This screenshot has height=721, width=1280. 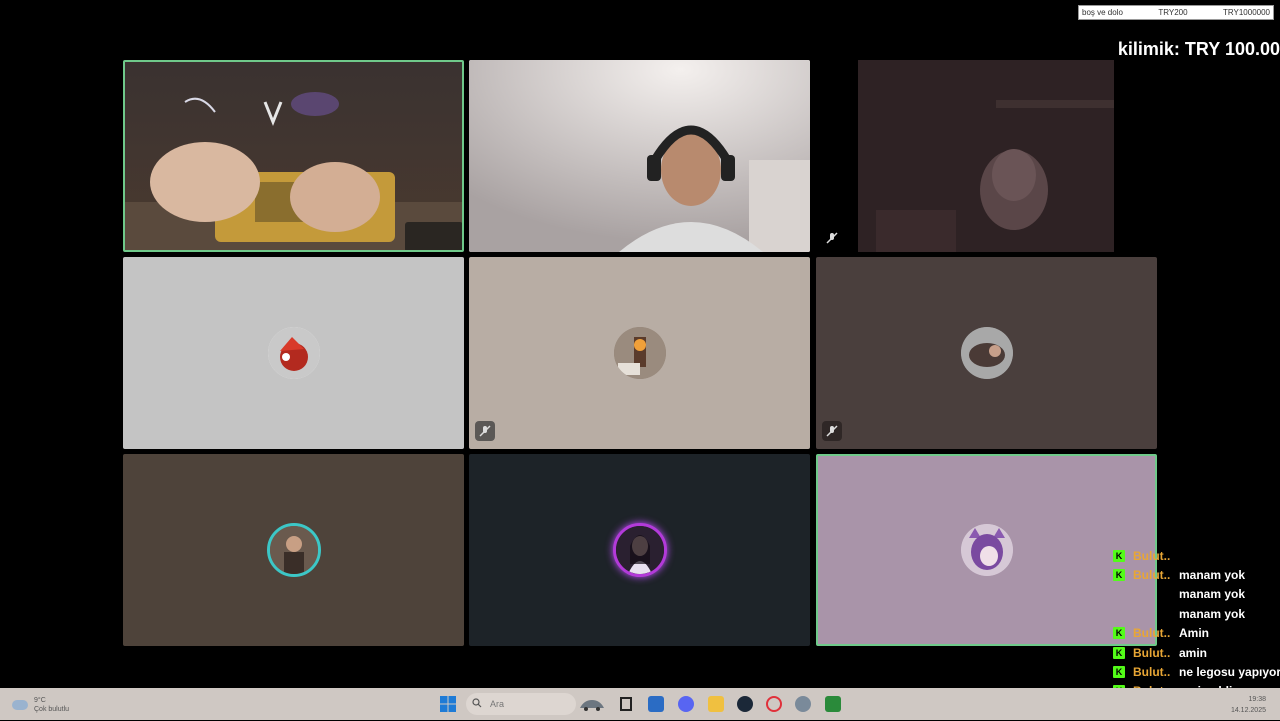 I want to click on chat-message: K Bulut... Amin, so click(x=1196, y=633).